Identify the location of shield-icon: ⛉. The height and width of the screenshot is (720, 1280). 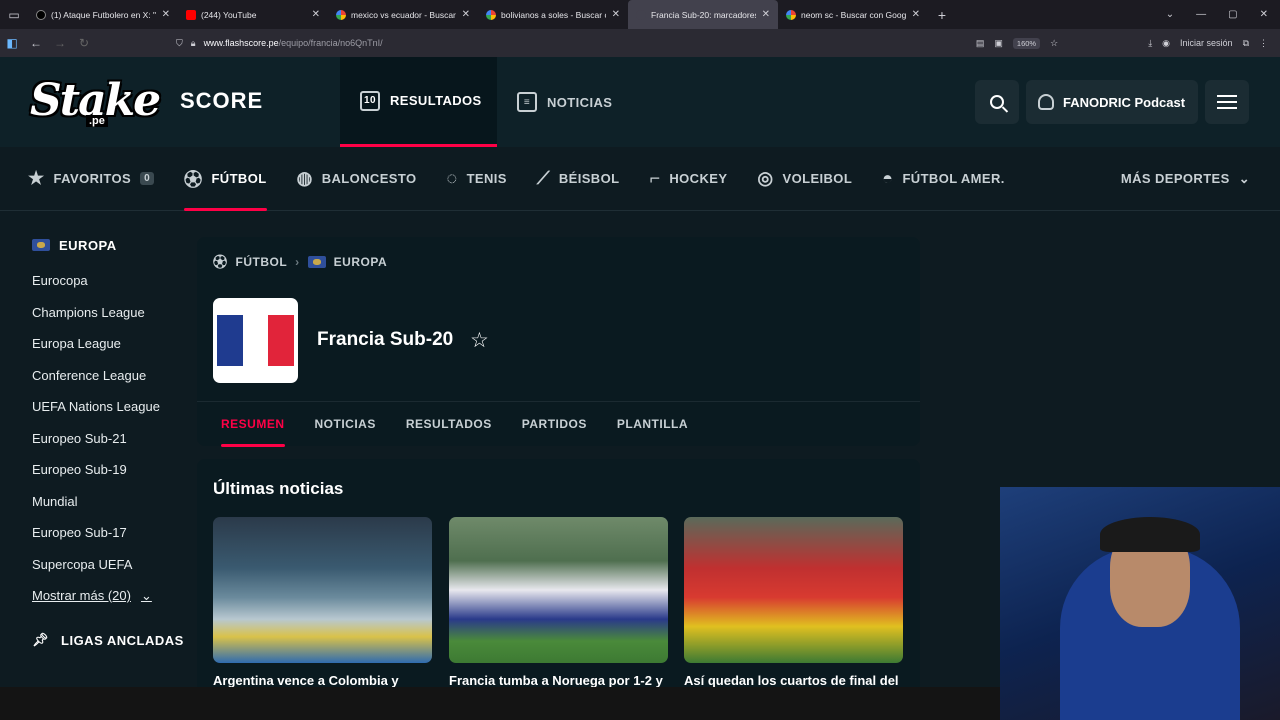
(179, 43).